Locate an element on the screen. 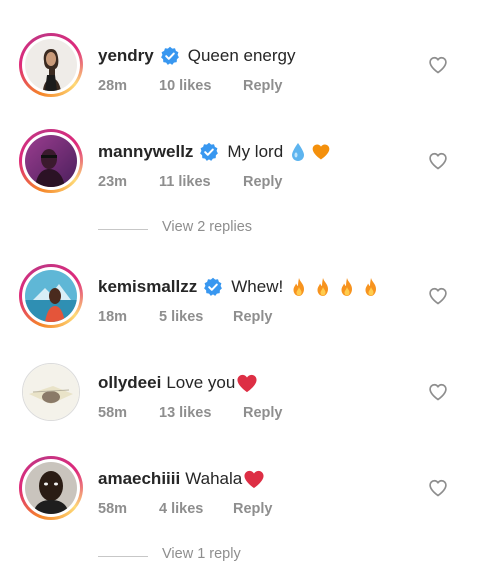  view-replies-button: View 2 replies is located at coordinates (248, 229).